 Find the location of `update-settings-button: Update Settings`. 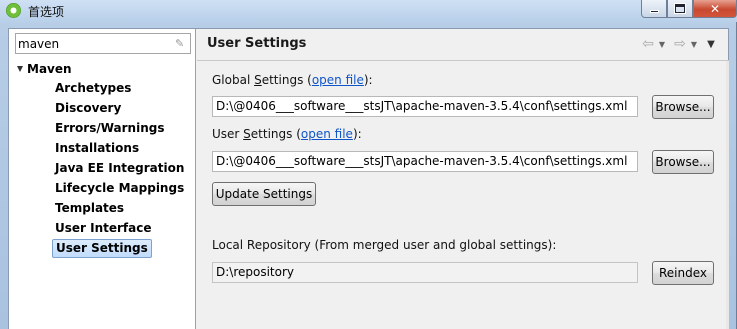

update-settings-button: Update Settings is located at coordinates (264, 194).